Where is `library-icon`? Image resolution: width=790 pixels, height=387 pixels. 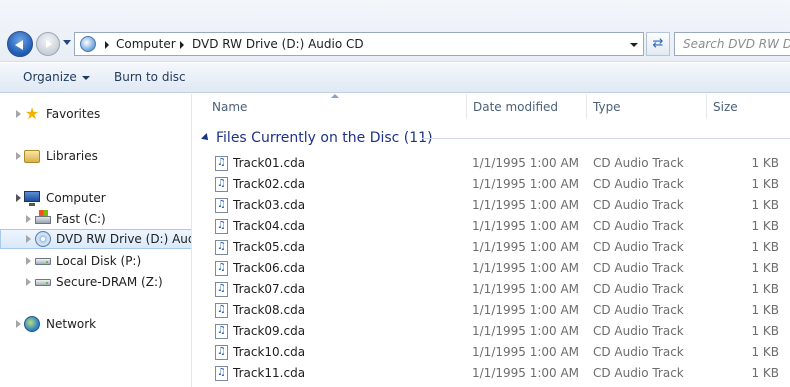
library-icon is located at coordinates (32, 156).